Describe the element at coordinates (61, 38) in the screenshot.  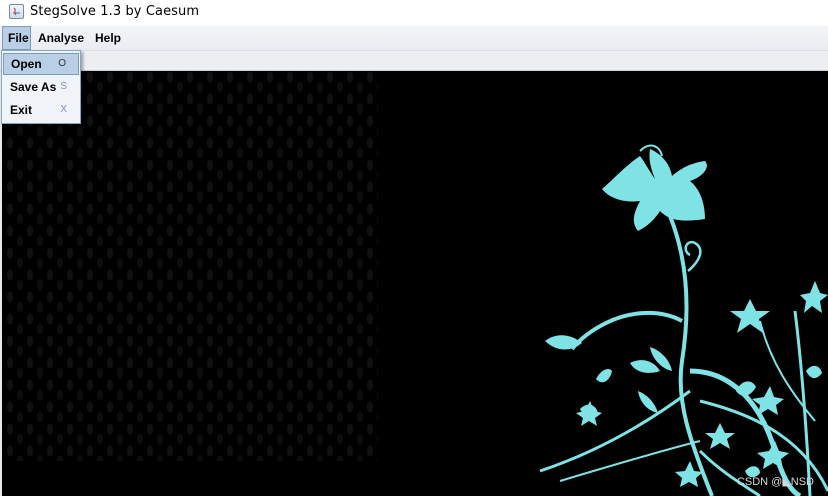
I see `menu-analyse: Analyse` at that location.